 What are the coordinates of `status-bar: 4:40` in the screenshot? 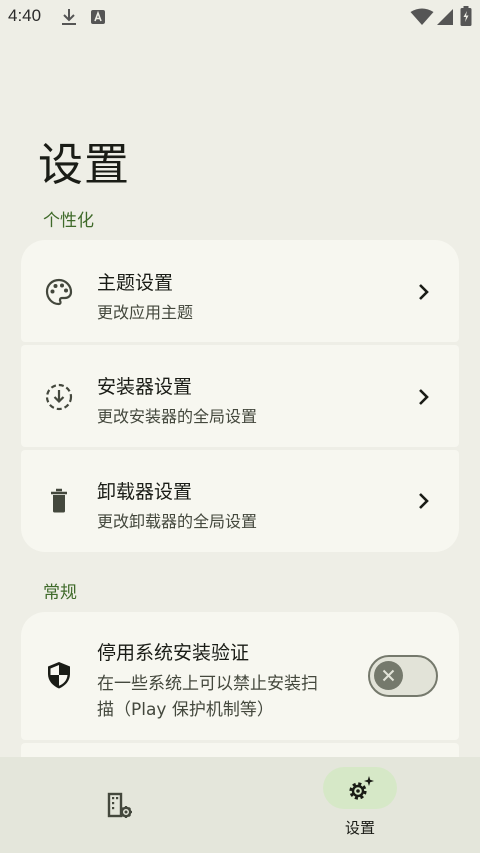 It's located at (240, 17).